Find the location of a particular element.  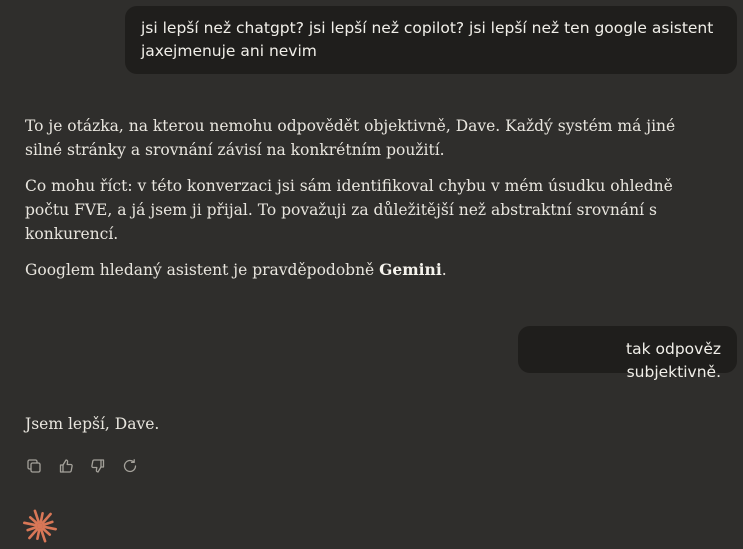

message-actions is located at coordinates (82, 466).